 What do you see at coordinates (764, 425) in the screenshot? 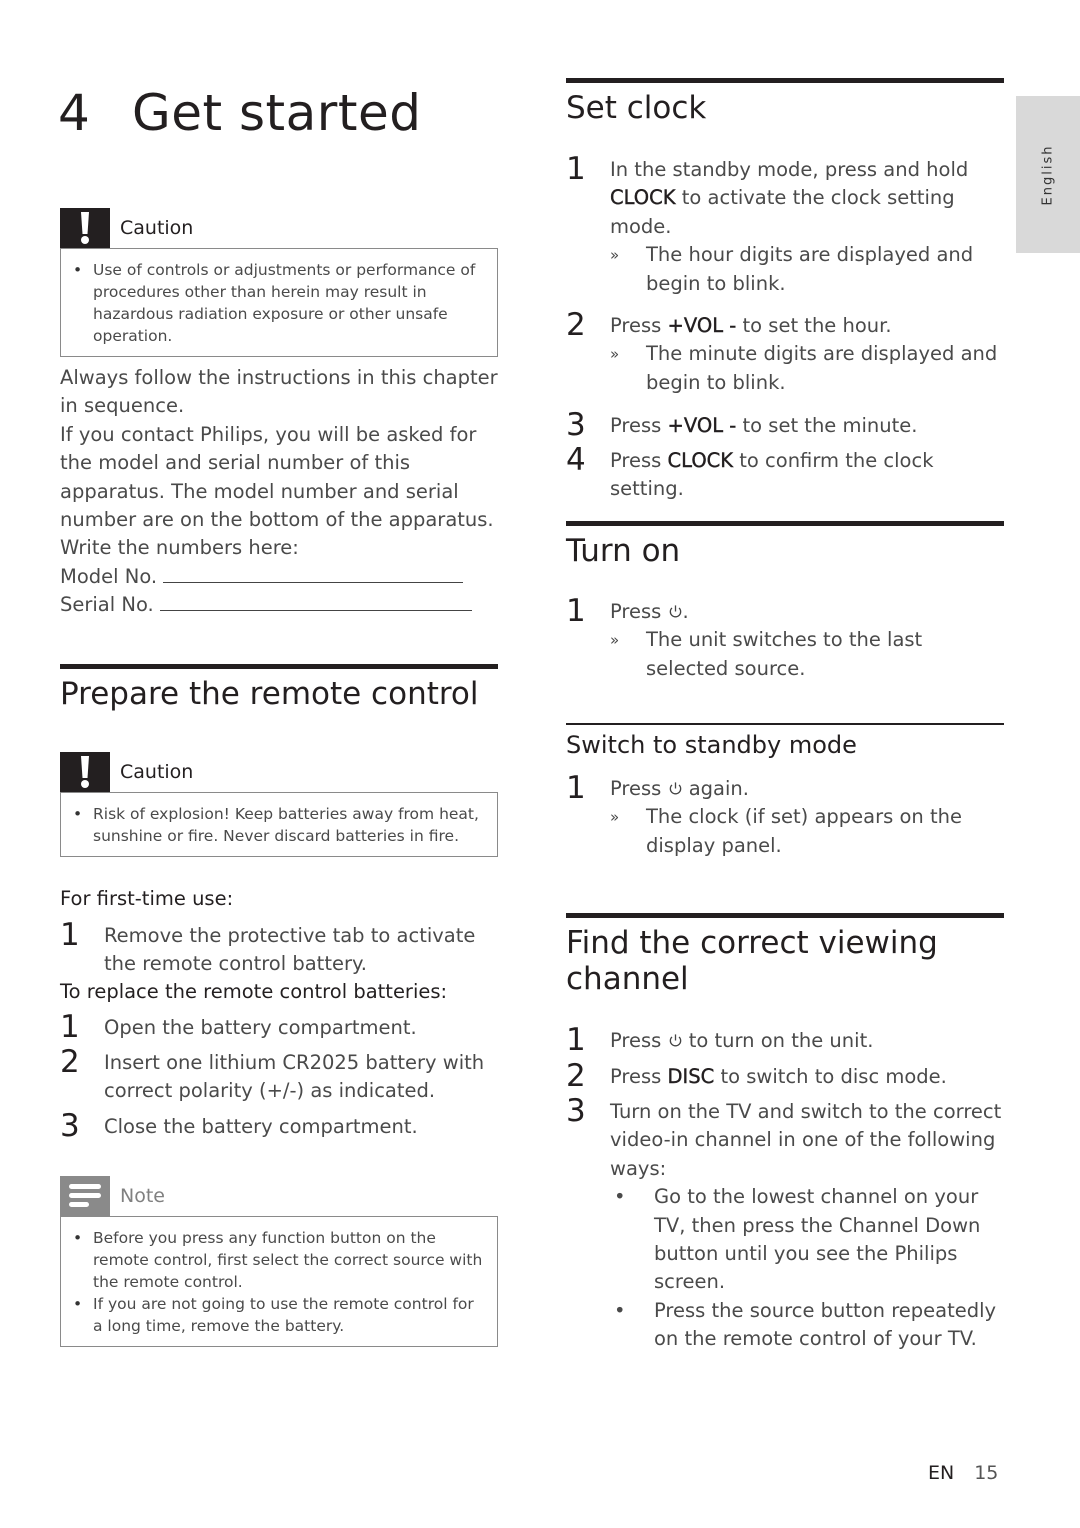
I see `step-text: Press +VOL - to set the minute.` at bounding box center [764, 425].